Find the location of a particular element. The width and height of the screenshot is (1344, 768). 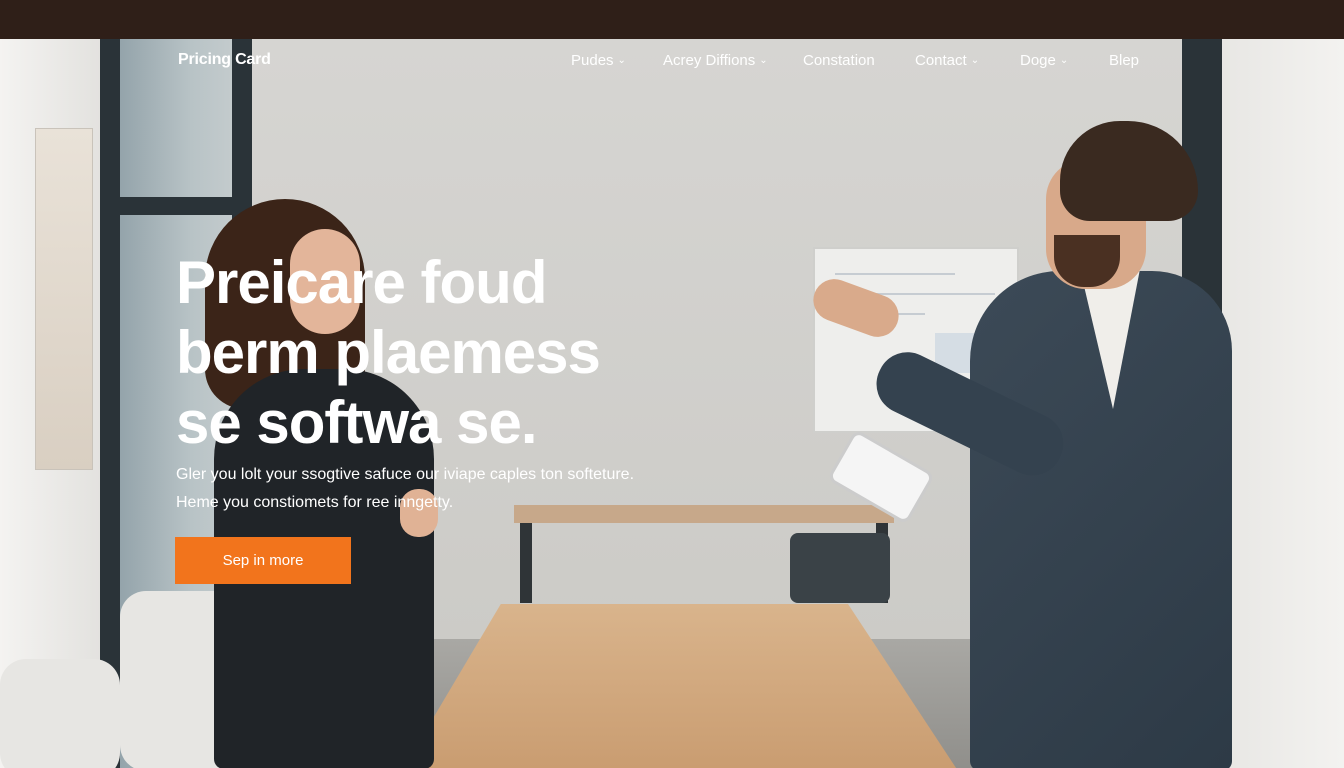

hero-heading-line: Preicare foud is located at coordinates (361, 282).